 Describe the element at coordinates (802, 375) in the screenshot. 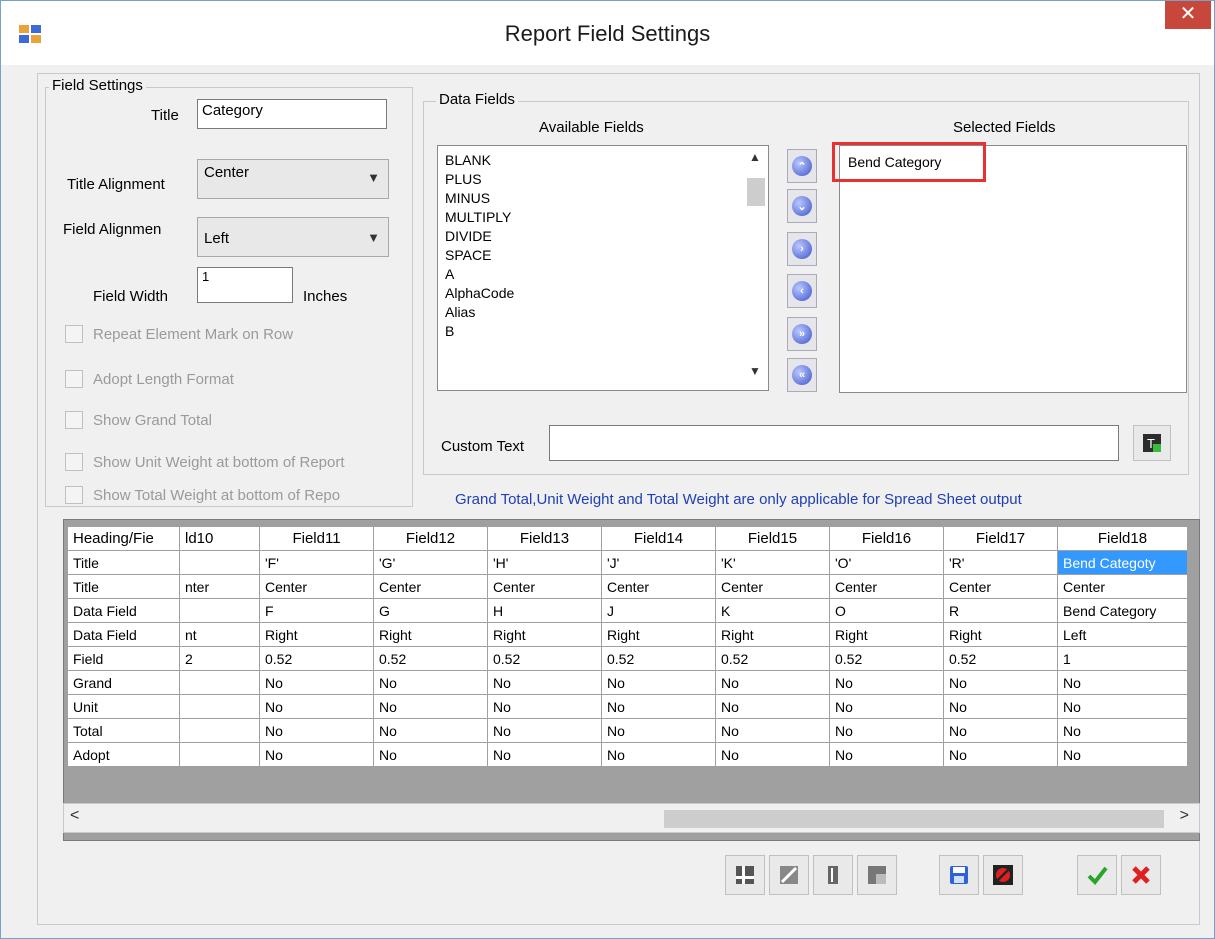

I see `remove-all-fields-button: «` at that location.